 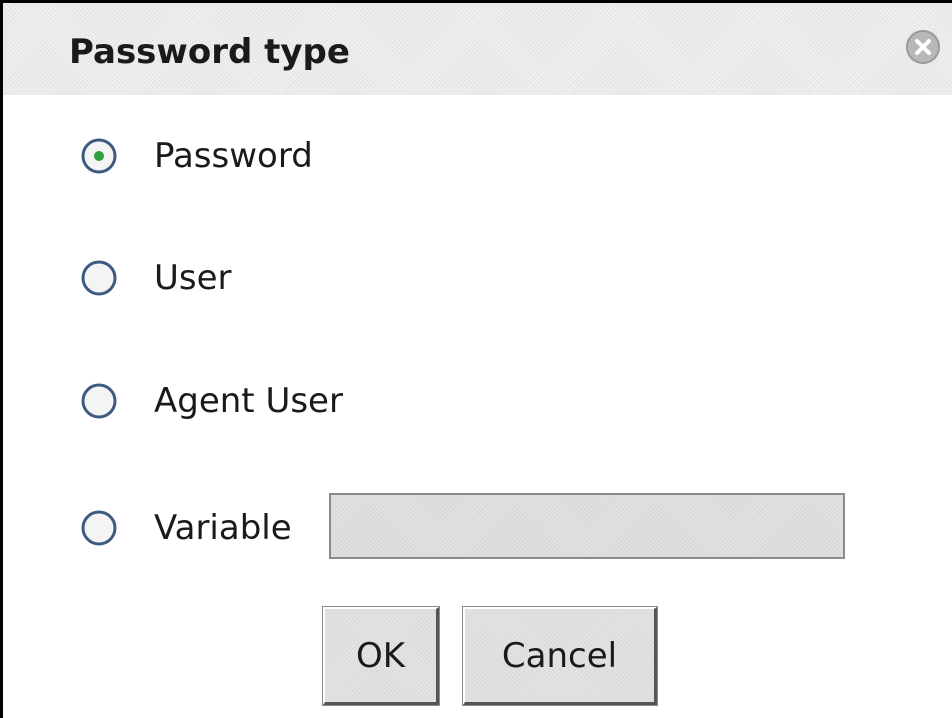 I want to click on password-option-label: Password, so click(x=233, y=156).